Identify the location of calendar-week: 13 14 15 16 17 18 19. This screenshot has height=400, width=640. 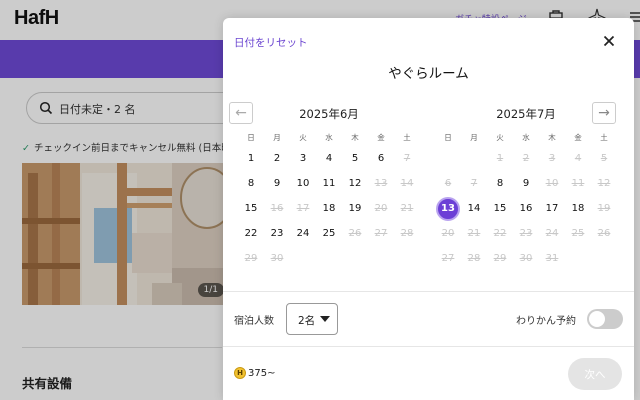
(526, 208).